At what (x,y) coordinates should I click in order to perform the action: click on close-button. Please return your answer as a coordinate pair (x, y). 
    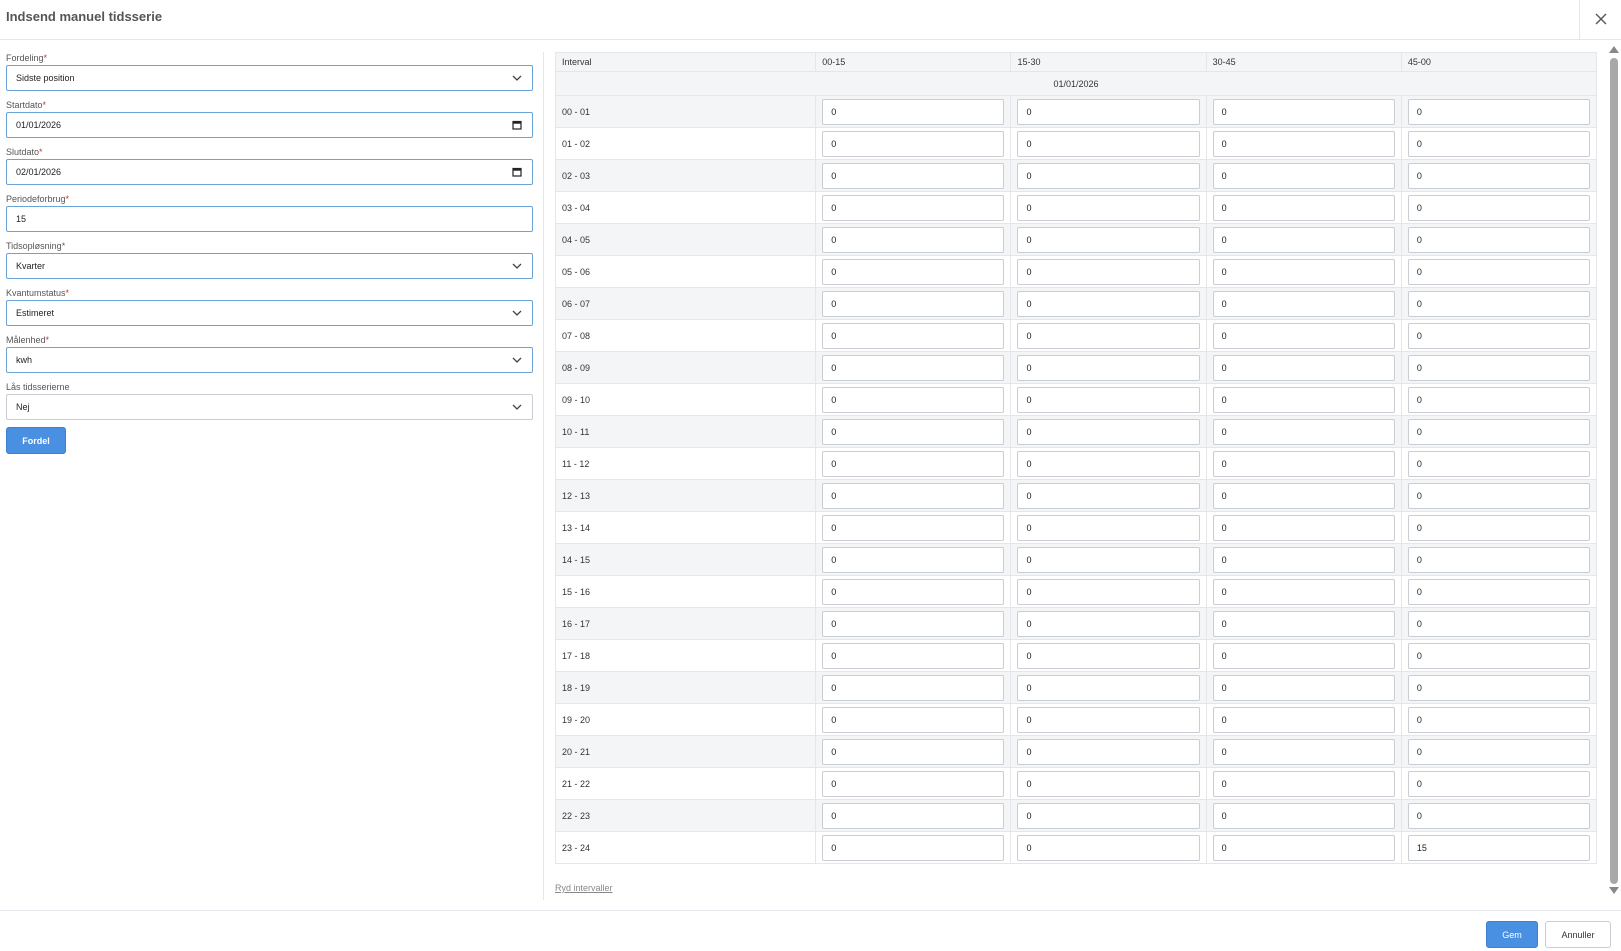
    Looking at the image, I should click on (1600, 20).